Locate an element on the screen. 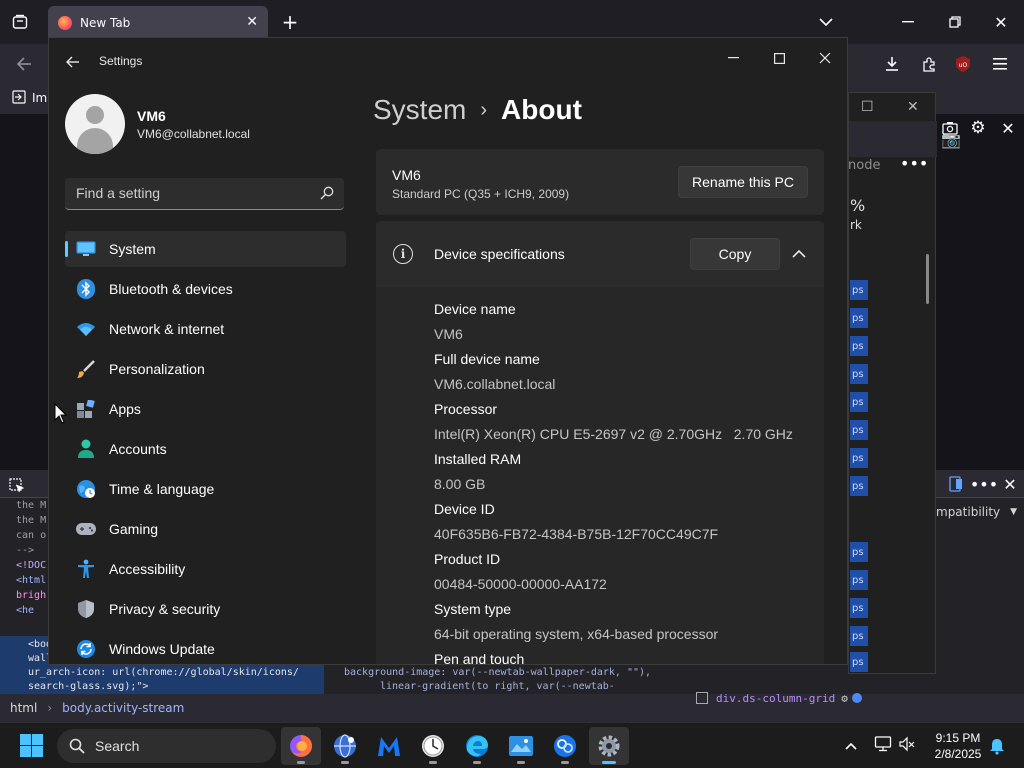 The height and width of the screenshot is (768, 1024). devtools-close-icon: ✕ is located at coordinates (1010, 484).